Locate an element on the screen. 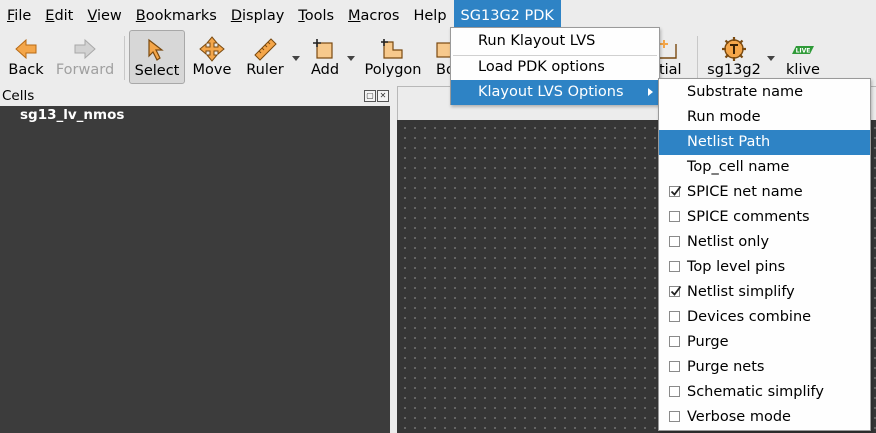 The image size is (876, 433). lvs-option-verbose-mode: Verbose mode is located at coordinates (764, 417).